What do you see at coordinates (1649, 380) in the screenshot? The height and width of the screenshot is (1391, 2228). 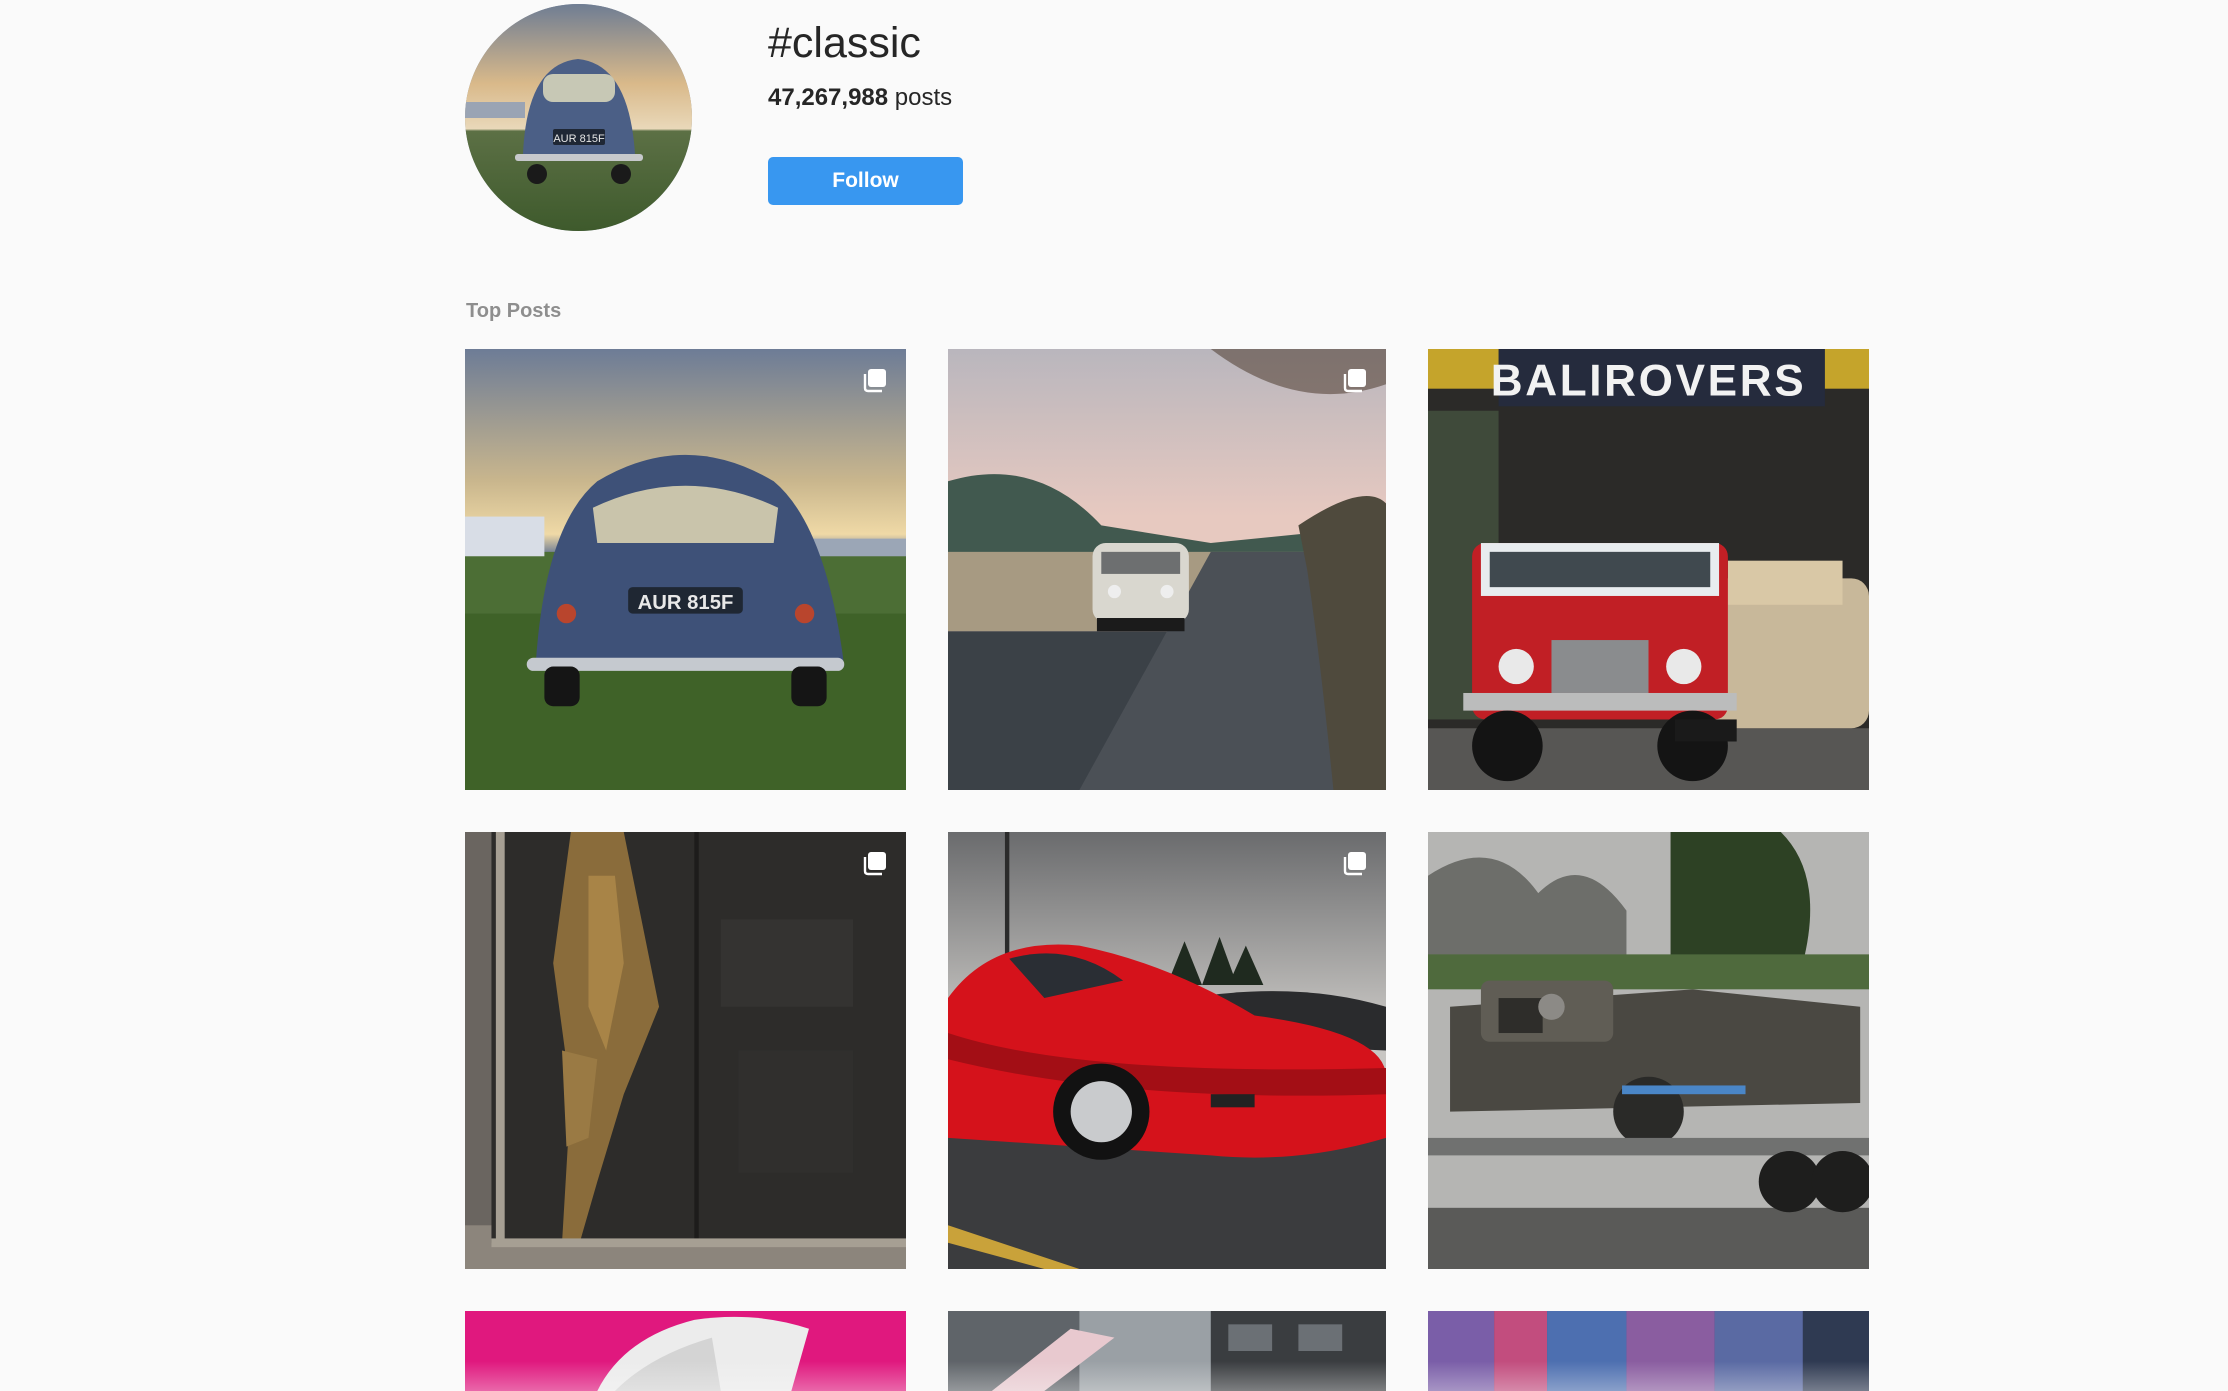 I see `svg-text: BALIROVERS` at bounding box center [1649, 380].